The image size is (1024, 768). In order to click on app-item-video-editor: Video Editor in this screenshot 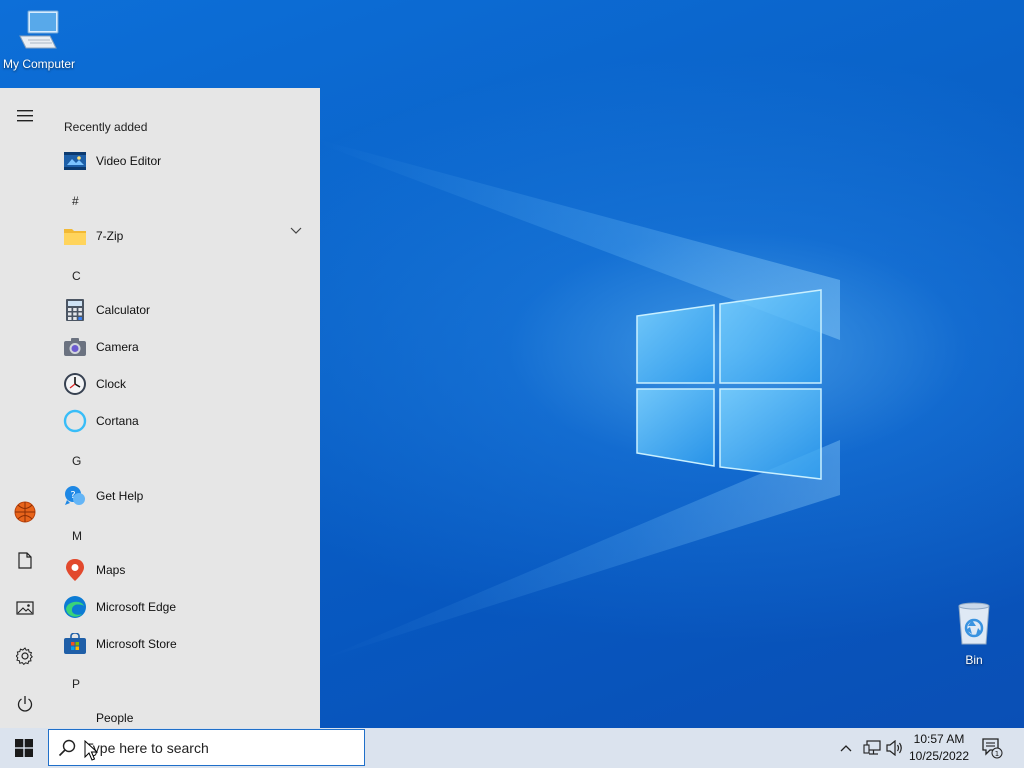, I will do `click(185, 161)`.